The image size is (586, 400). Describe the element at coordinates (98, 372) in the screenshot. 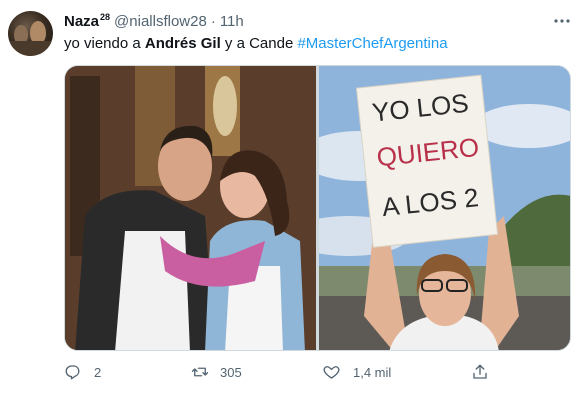

I see `reply-count: 2` at that location.